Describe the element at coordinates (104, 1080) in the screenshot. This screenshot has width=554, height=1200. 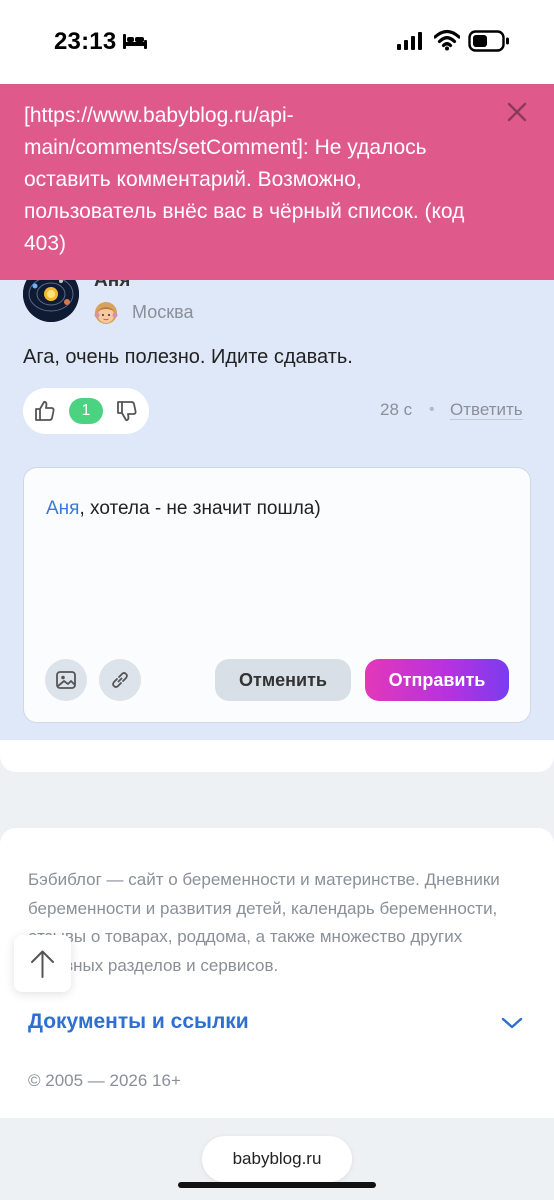
I see `footer-copyright: © 2005 — 2026 16+` at that location.